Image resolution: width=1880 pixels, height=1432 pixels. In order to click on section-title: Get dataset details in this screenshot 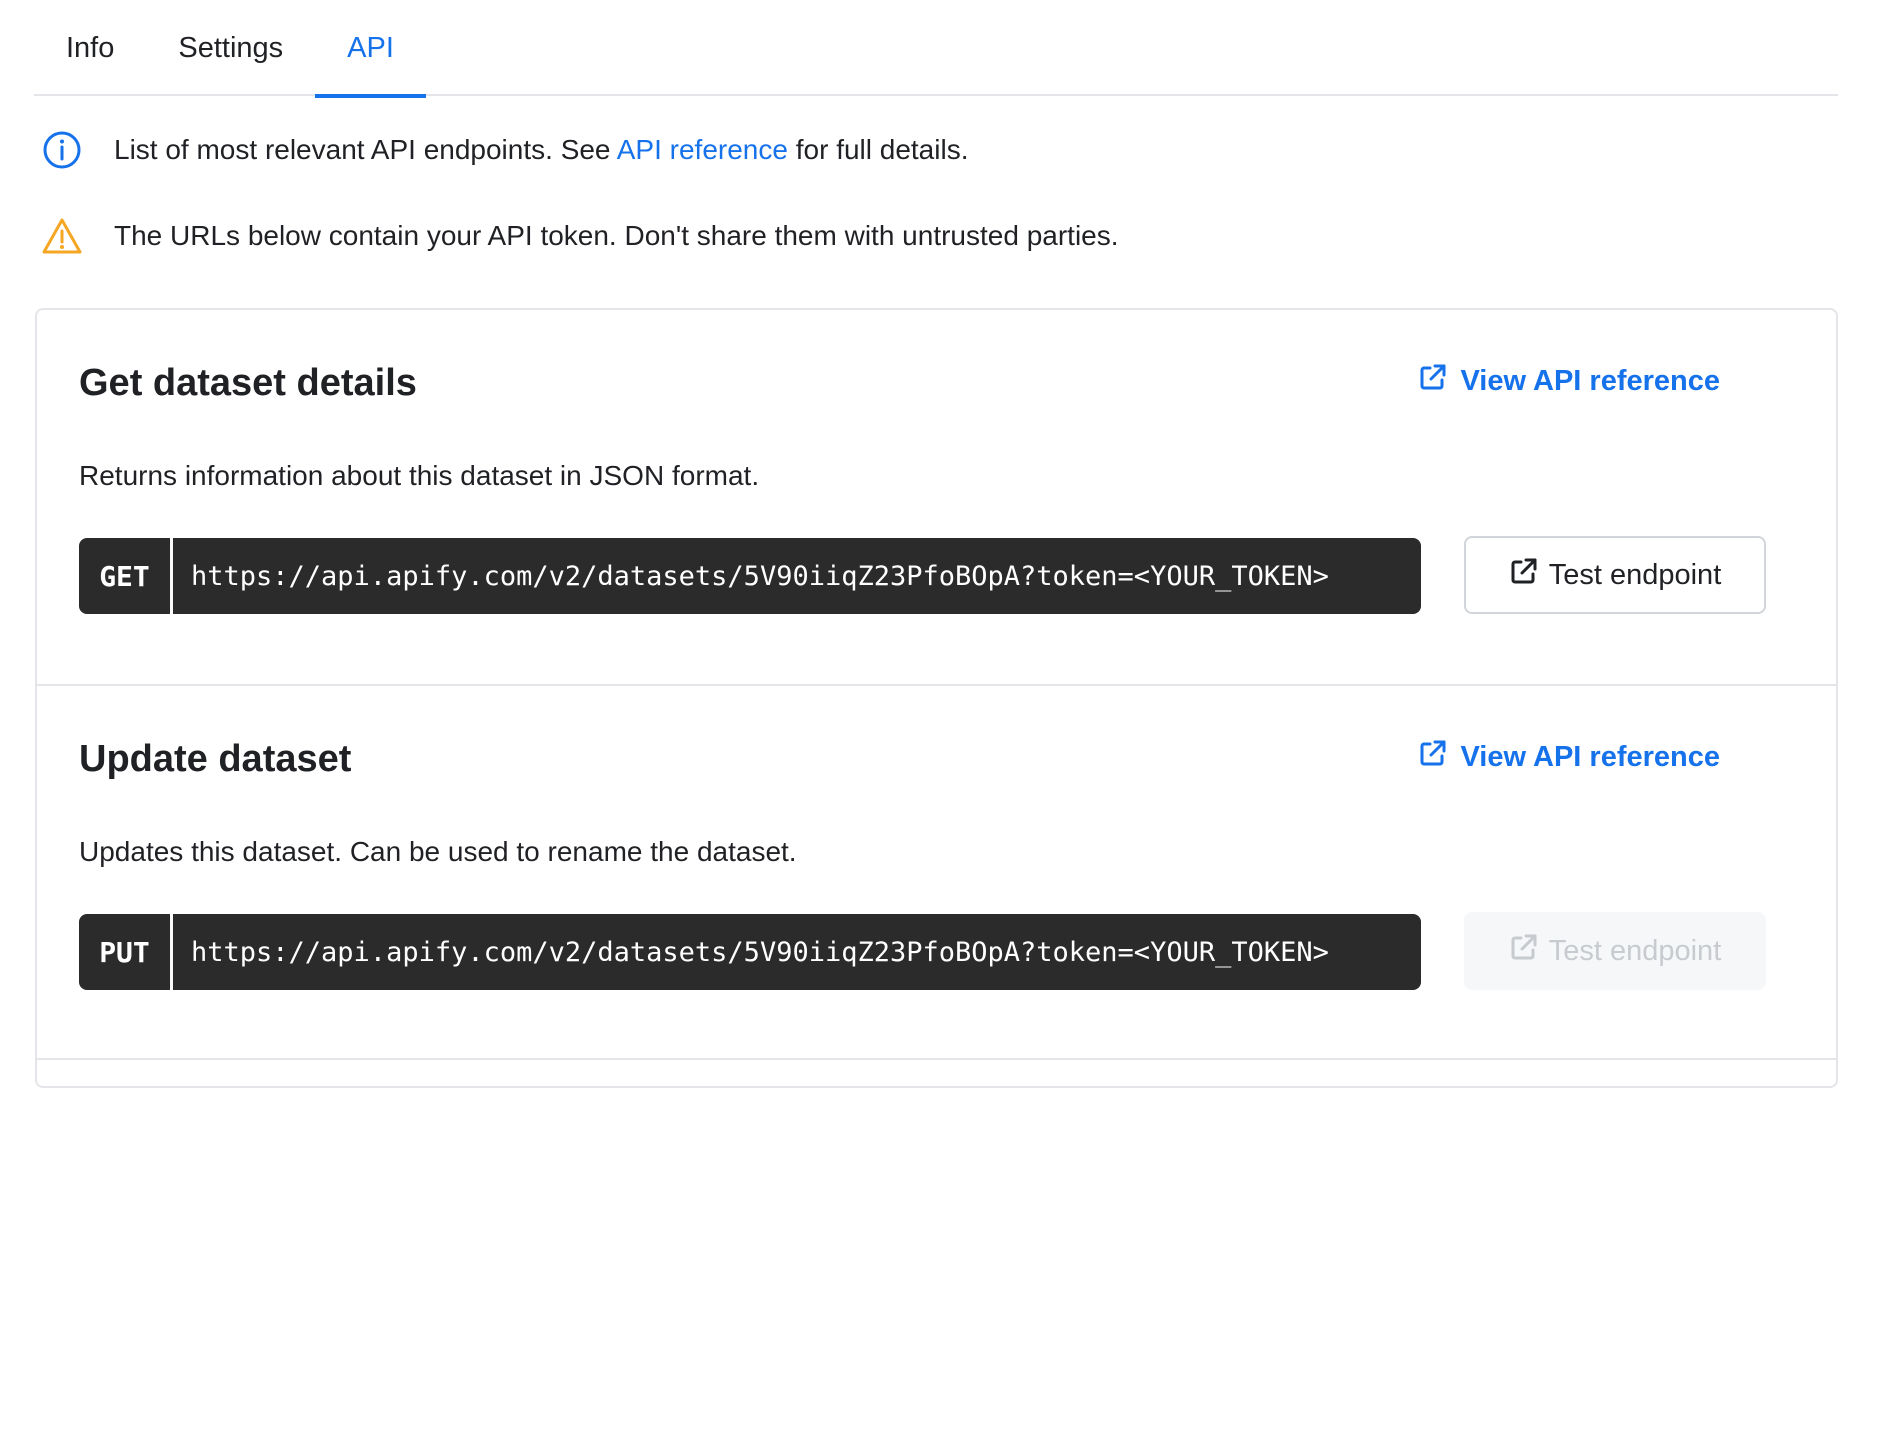, I will do `click(248, 383)`.